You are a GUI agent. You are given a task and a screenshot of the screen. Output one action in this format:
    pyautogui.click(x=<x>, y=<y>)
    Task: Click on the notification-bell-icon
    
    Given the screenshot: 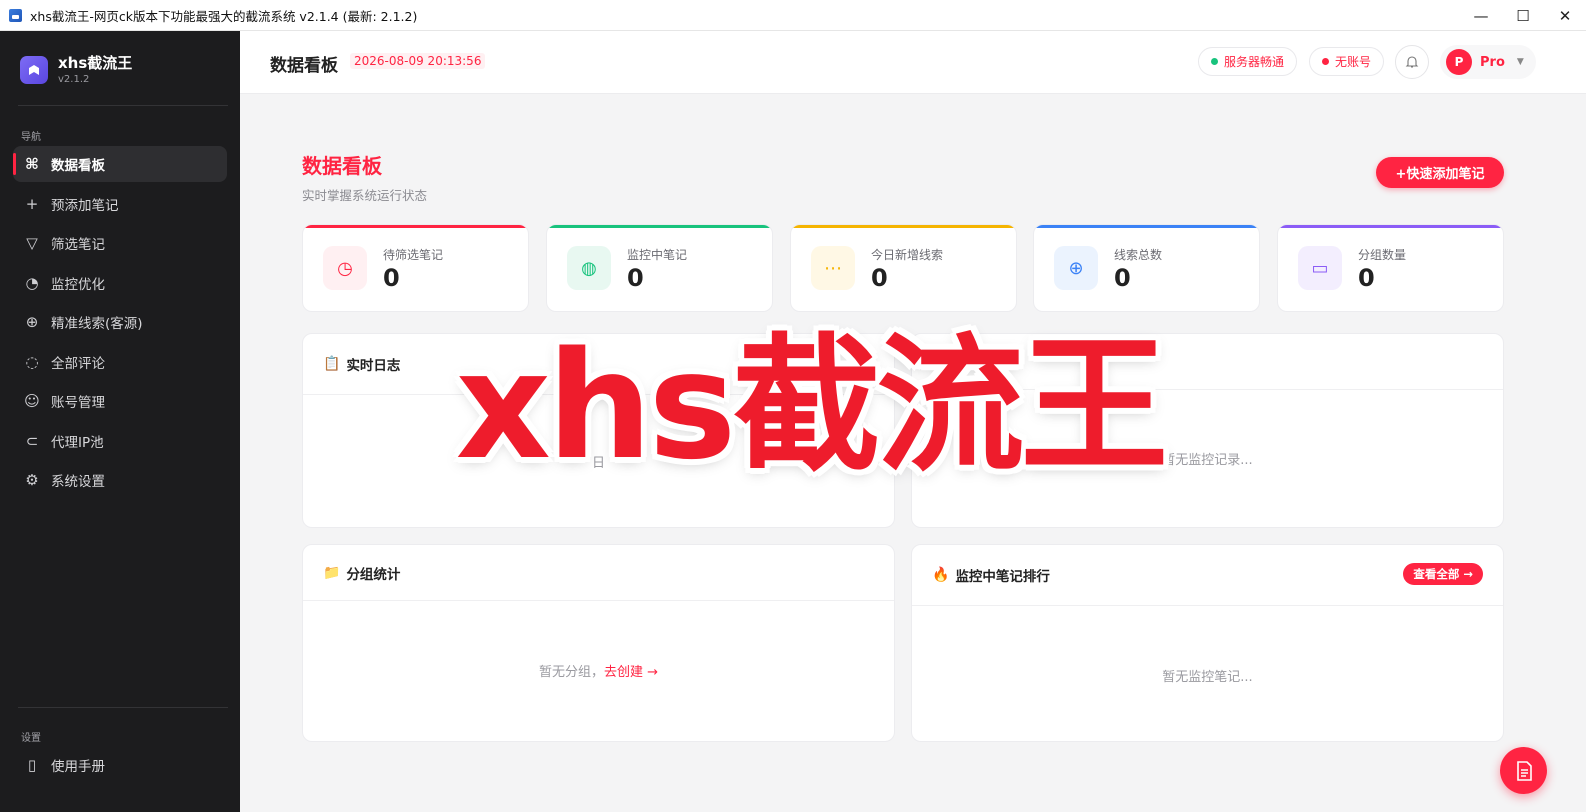 What is the action you would take?
    pyautogui.click(x=1412, y=62)
    